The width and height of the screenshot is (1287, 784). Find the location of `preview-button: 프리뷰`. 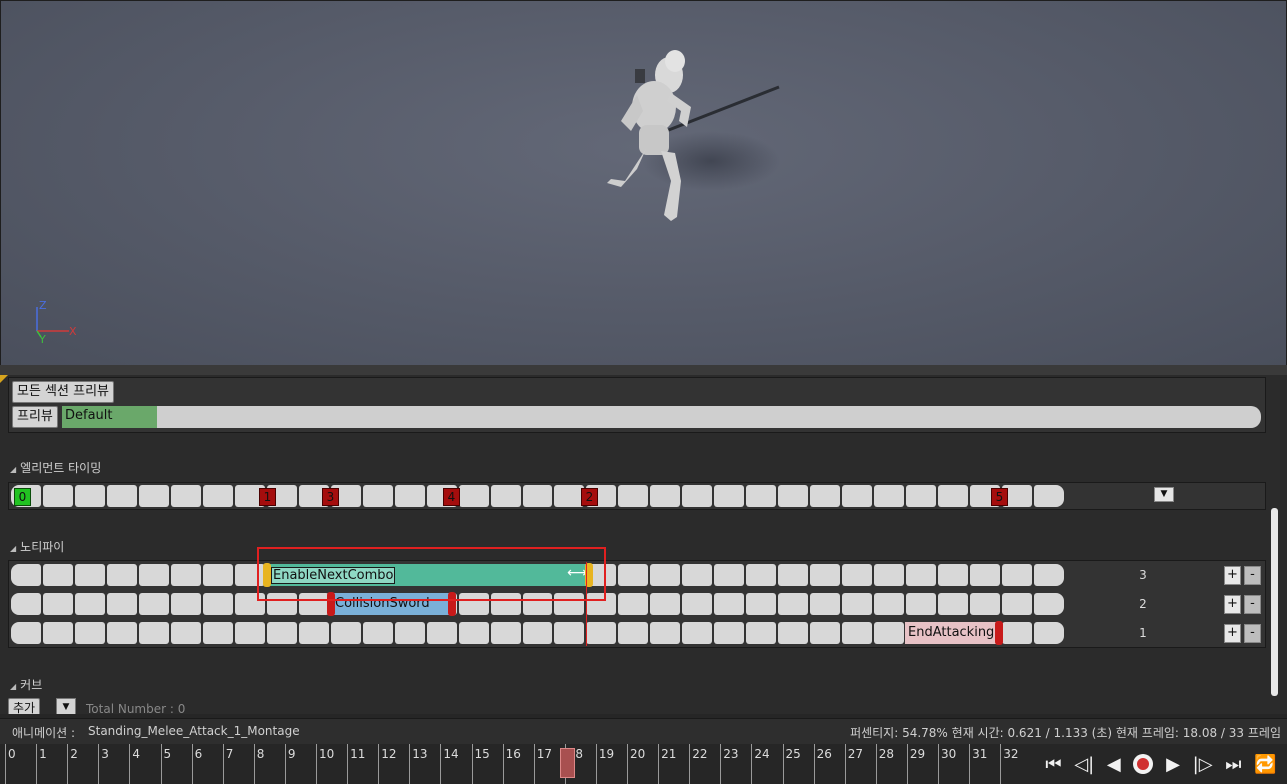

preview-button: 프리뷰 is located at coordinates (35, 417).